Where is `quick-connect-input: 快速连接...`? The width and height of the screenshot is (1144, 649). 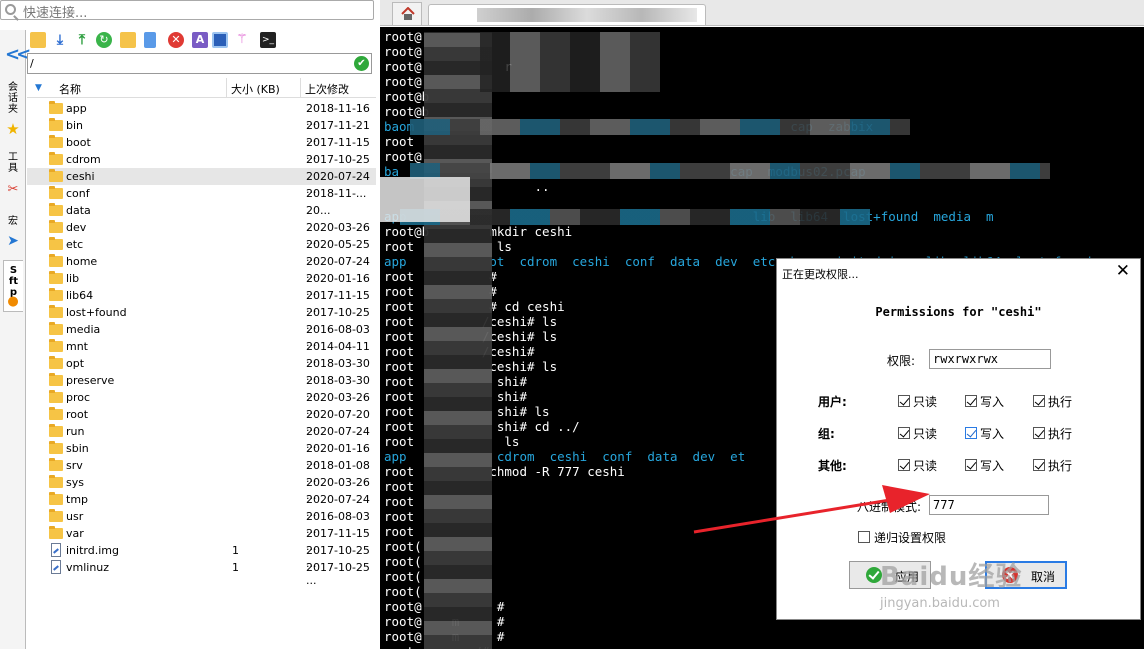 quick-connect-input: 快速连接... is located at coordinates (187, 10).